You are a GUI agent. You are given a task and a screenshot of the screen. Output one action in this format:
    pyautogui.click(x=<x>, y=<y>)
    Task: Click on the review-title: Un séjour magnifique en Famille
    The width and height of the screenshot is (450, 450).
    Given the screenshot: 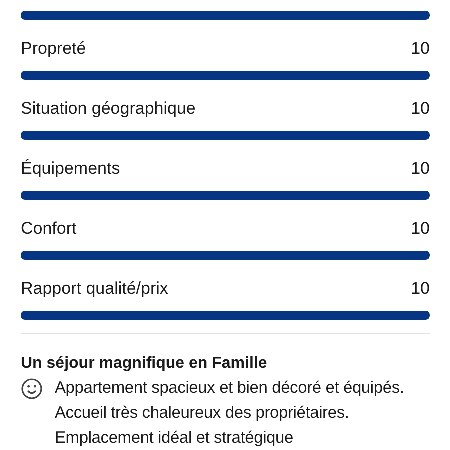 What is the action you would take?
    pyautogui.click(x=144, y=364)
    